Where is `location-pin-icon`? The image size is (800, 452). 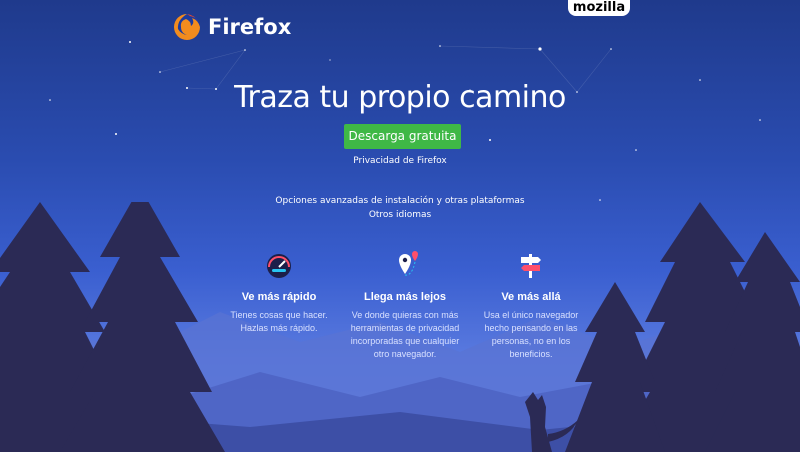 location-pin-icon is located at coordinates (408, 263).